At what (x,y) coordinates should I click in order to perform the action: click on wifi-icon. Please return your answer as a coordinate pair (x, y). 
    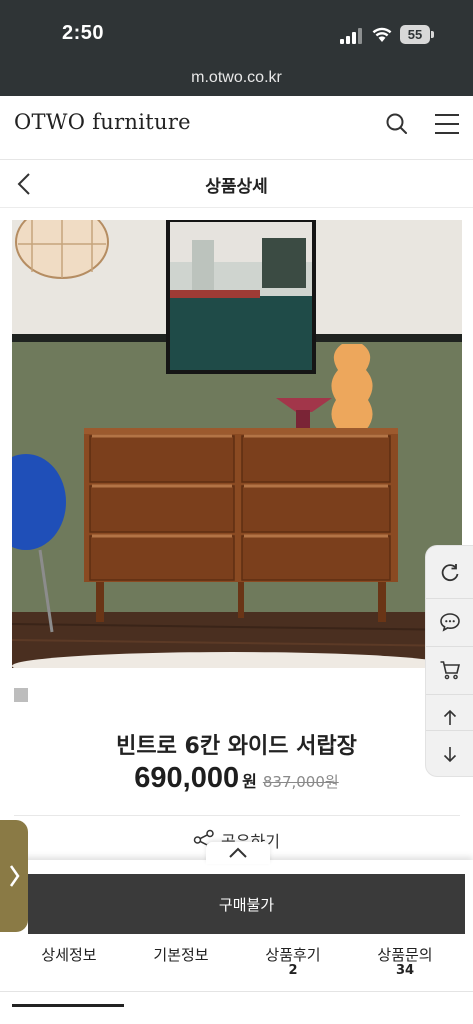
    Looking at the image, I should click on (382, 34).